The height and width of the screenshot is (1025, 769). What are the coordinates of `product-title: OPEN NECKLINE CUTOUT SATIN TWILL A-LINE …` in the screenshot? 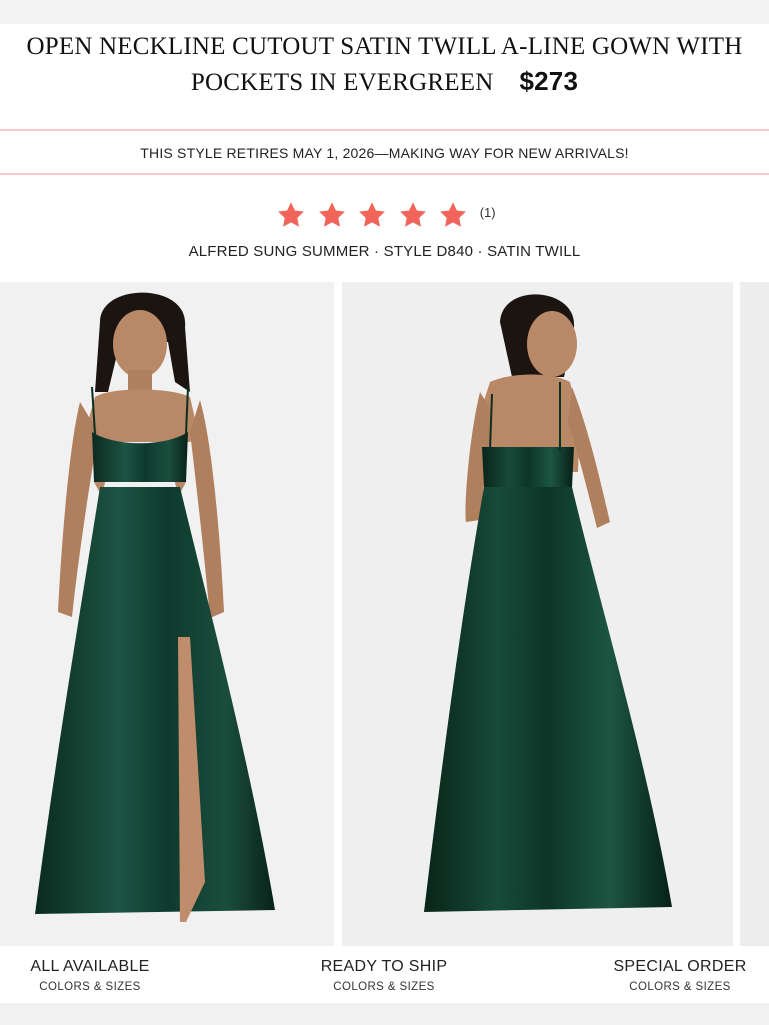 It's located at (384, 65).